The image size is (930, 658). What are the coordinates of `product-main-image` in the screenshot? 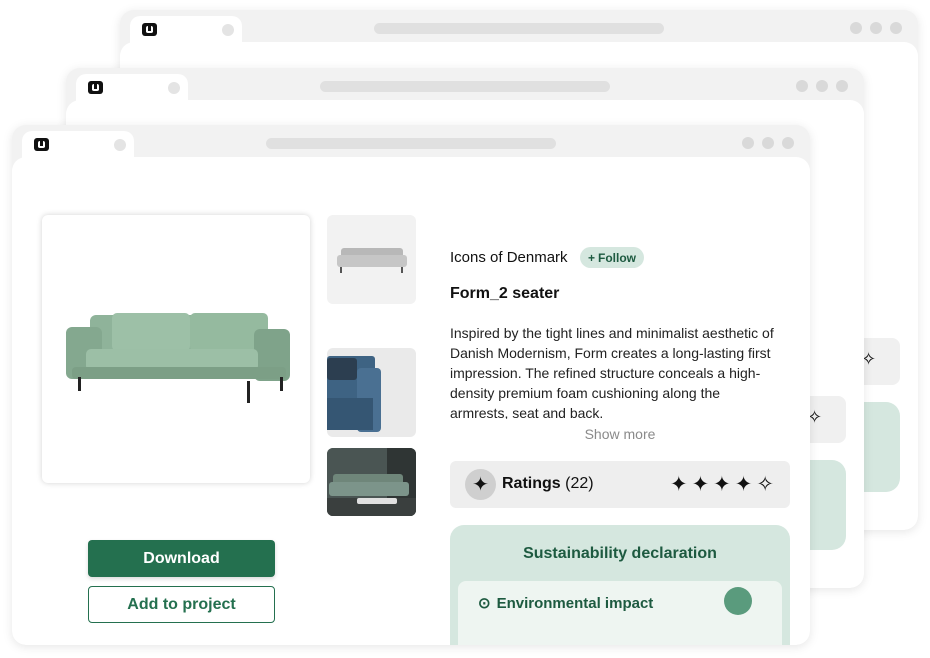 It's located at (176, 349).